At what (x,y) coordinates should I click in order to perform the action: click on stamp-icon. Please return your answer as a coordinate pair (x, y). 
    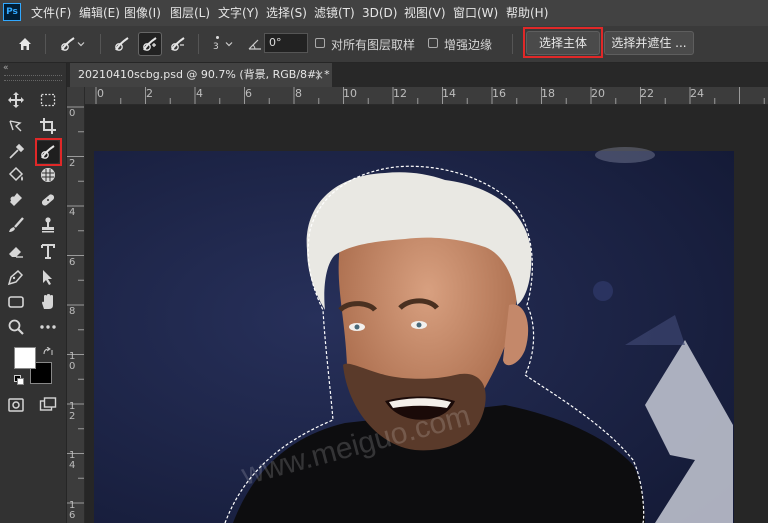
    Looking at the image, I should click on (48, 225).